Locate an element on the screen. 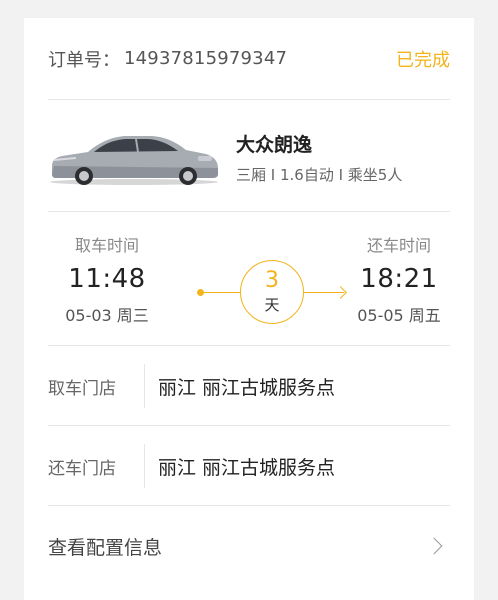 This screenshot has width=498, height=600. pickup-time: 11:48 is located at coordinates (107, 279).